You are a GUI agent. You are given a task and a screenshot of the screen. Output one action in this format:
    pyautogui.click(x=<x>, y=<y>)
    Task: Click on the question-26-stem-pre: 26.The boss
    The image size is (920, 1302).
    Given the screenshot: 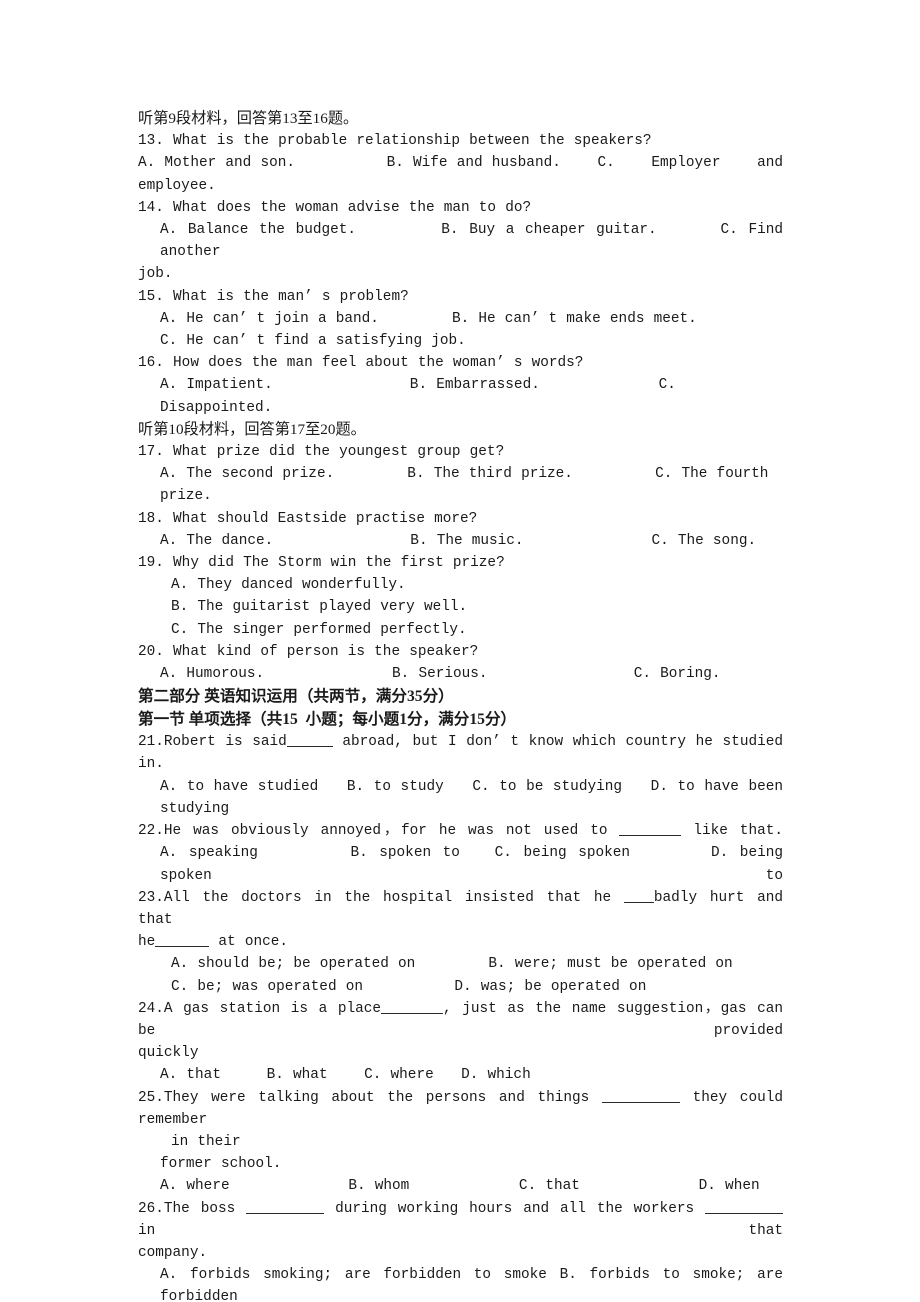 What is the action you would take?
    pyautogui.click(x=192, y=1208)
    